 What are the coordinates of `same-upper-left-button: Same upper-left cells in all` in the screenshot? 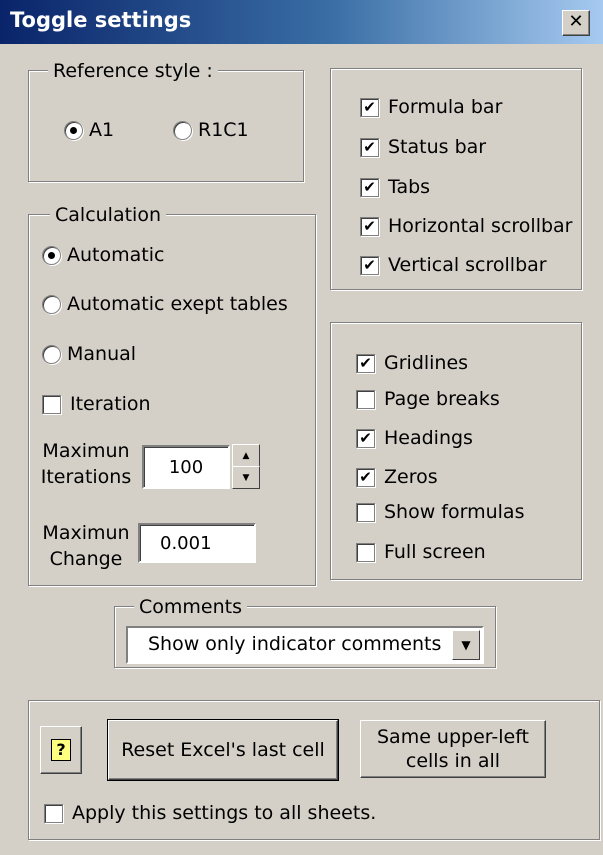 It's located at (453, 749).